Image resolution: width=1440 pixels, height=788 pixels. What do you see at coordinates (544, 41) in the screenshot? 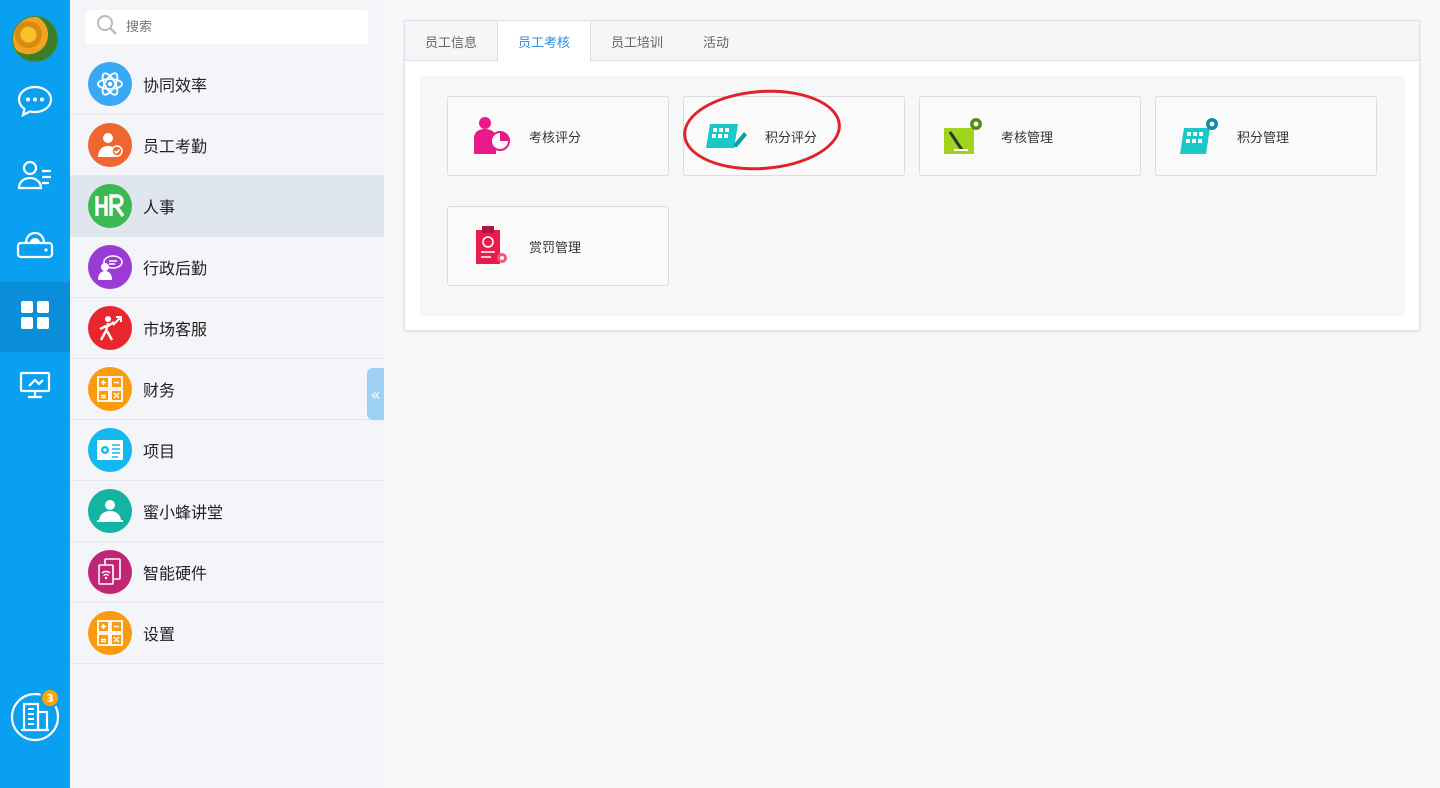
I see `tab-employee-assessment: 员工考核` at bounding box center [544, 41].